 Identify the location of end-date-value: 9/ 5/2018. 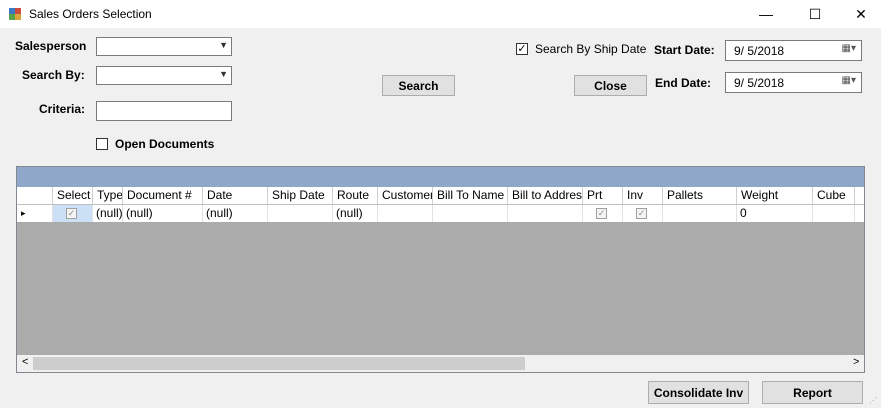
(759, 83).